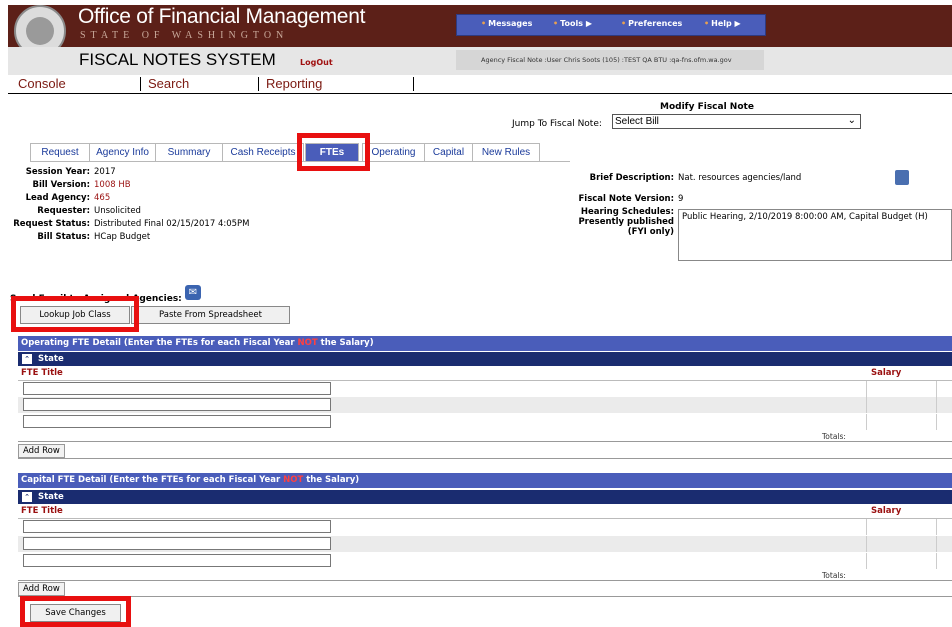 The width and height of the screenshot is (952, 627). I want to click on highlight-box-ftes-tab, so click(333, 152).